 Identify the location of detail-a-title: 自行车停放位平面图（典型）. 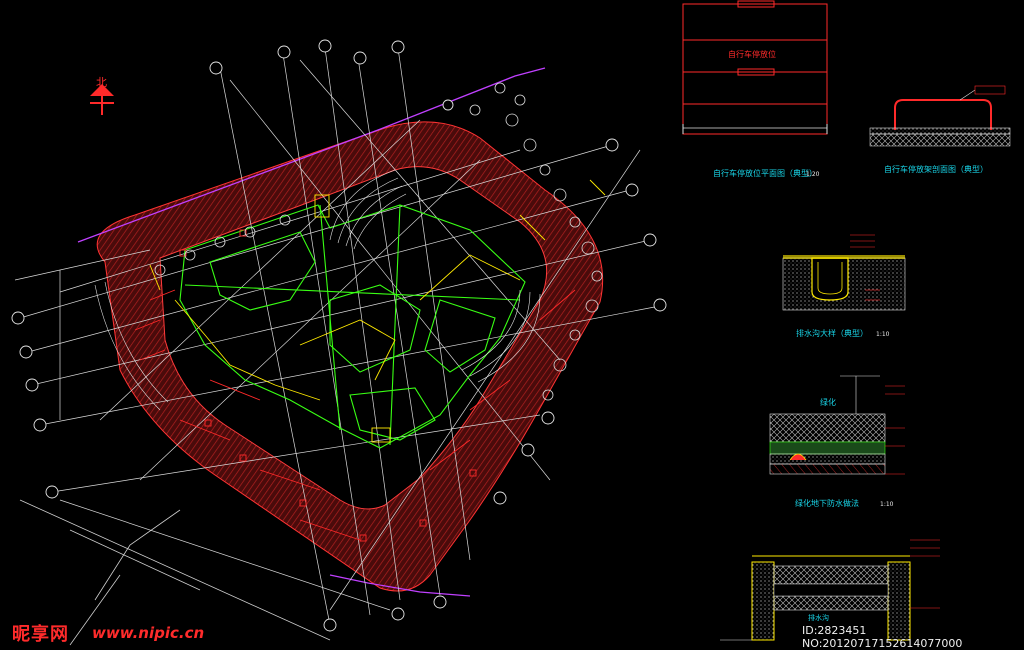
(765, 173).